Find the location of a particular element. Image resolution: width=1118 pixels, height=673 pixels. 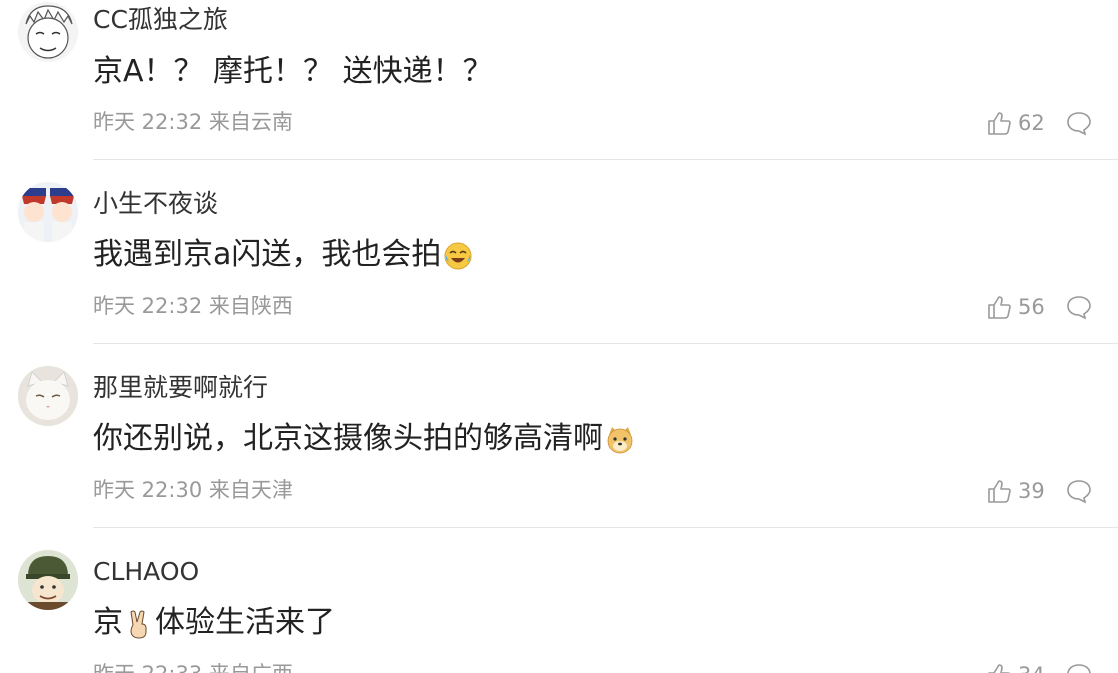

like-button: 39 is located at coordinates (1015, 491).